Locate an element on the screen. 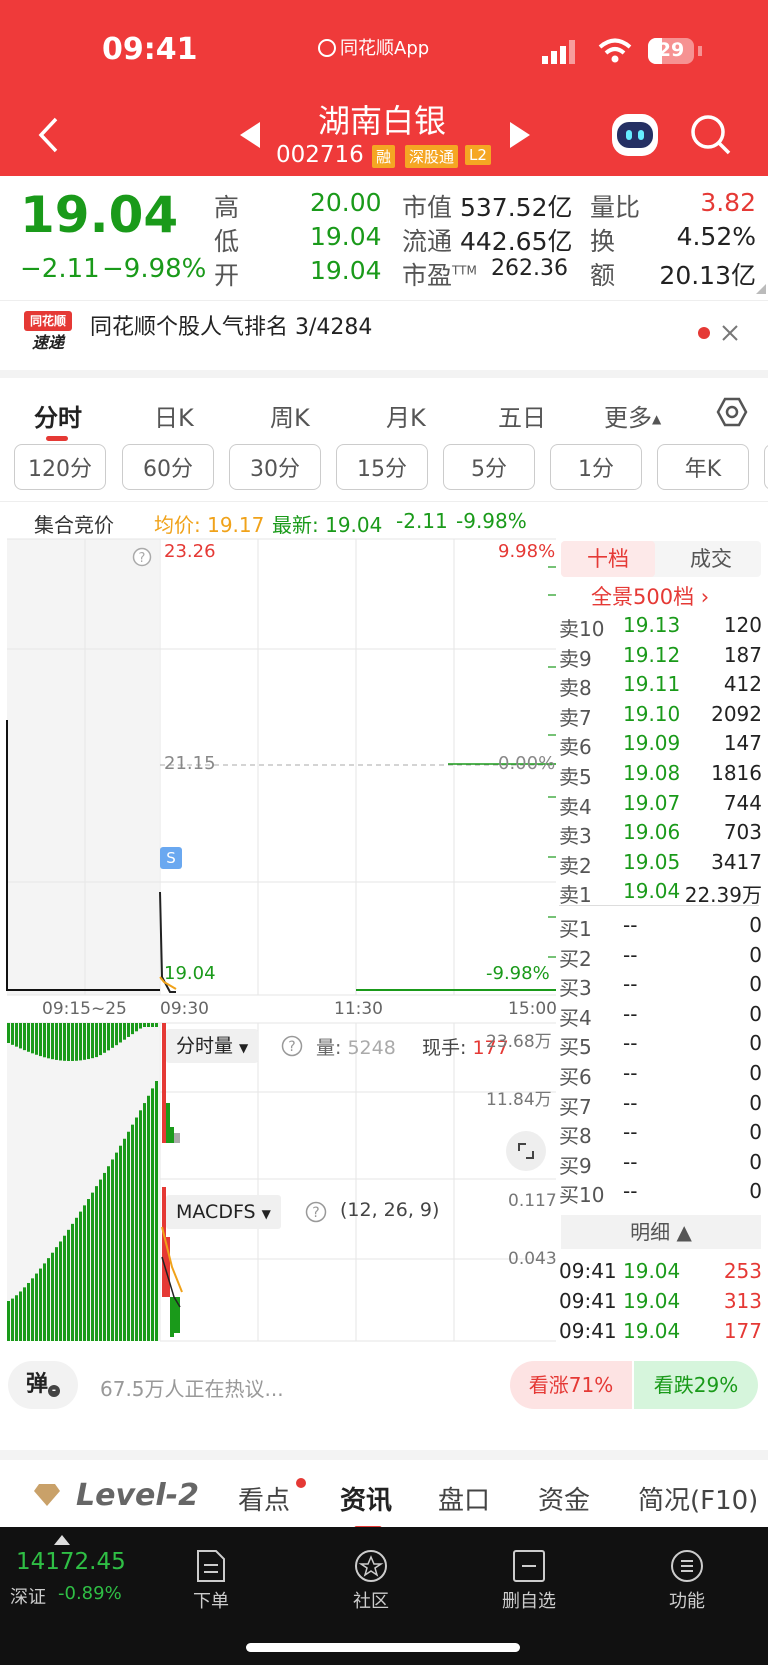  tab-capital: 资金 is located at coordinates (564, 1498).